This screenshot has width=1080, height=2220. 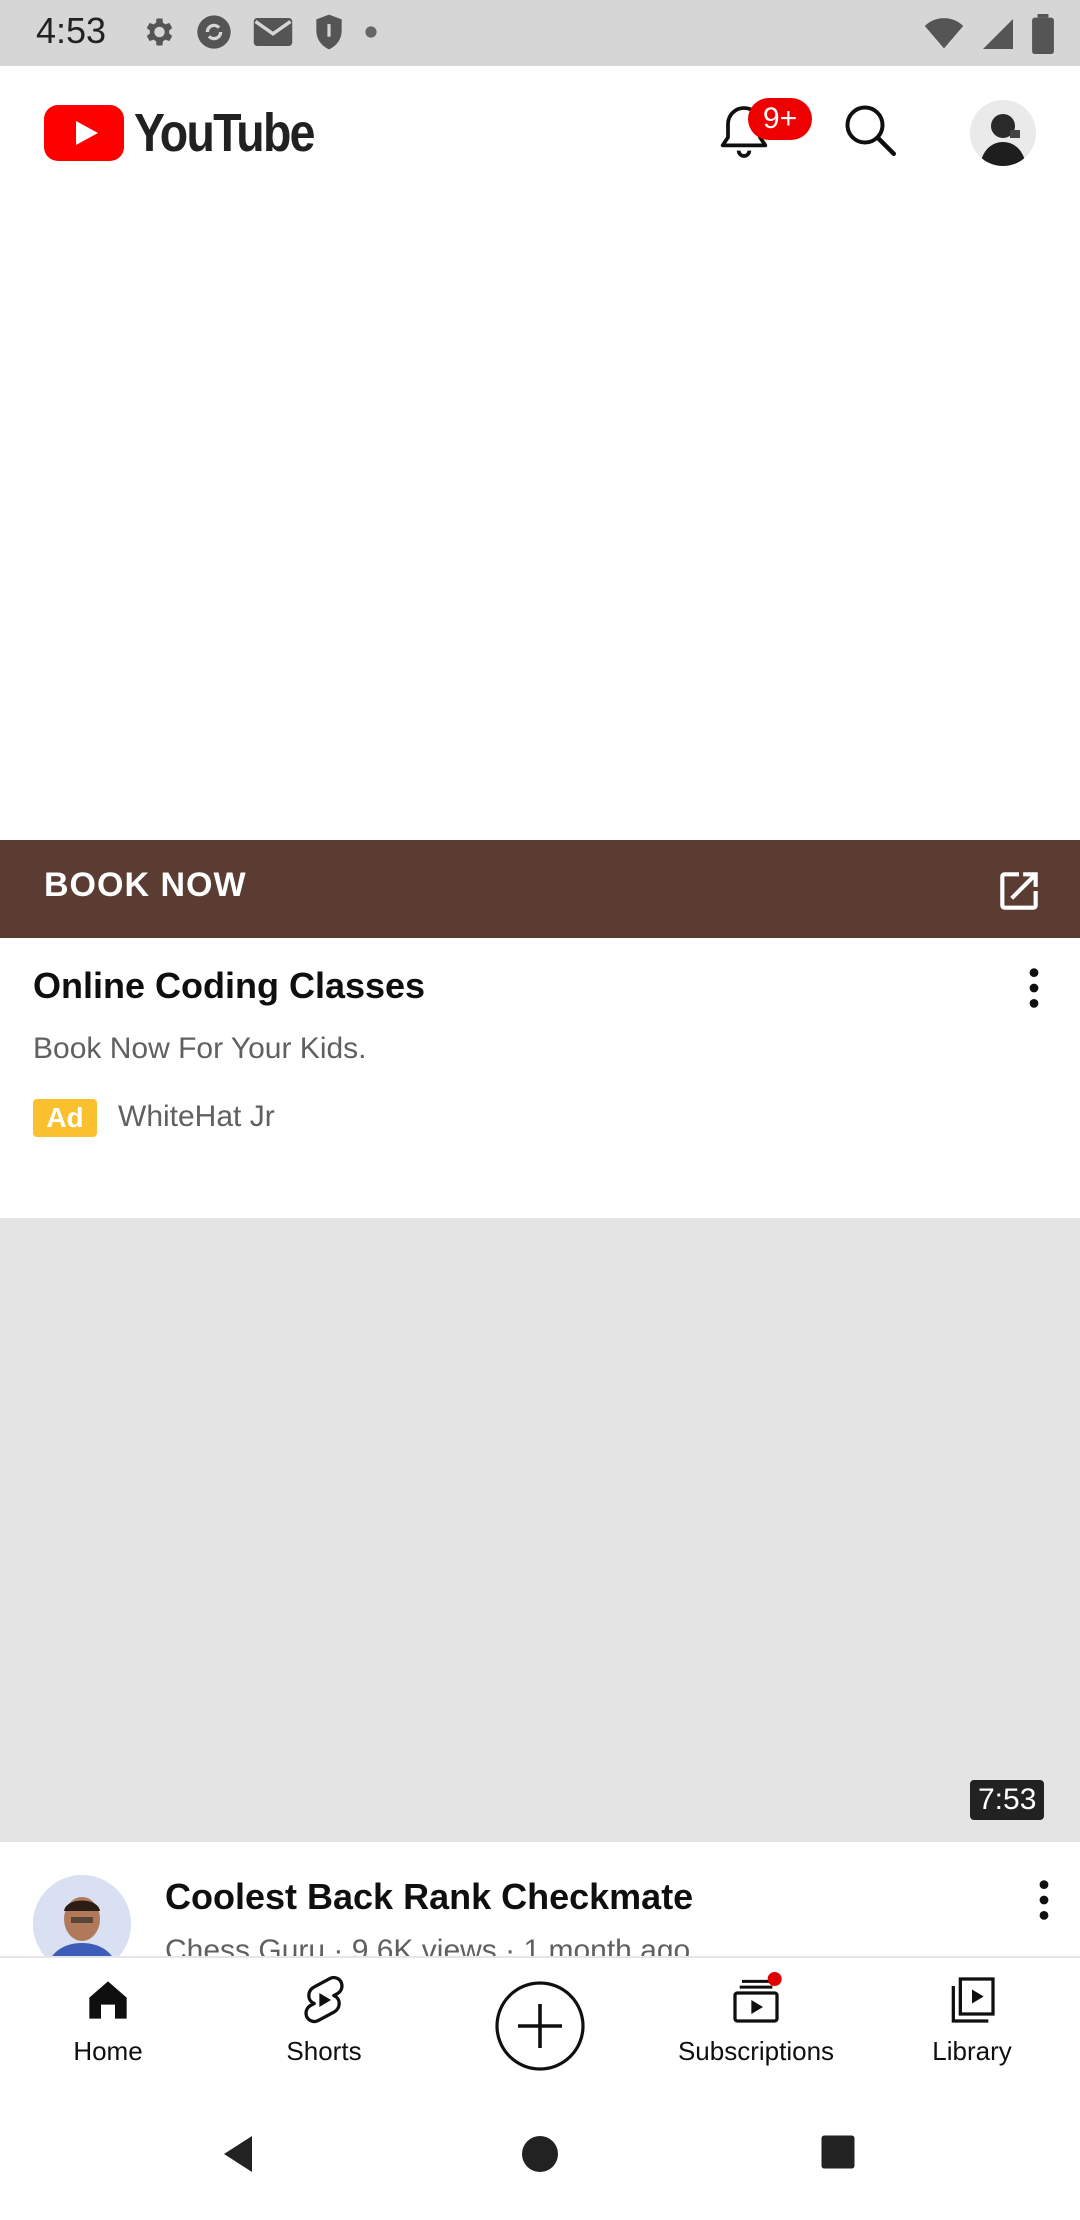 I want to click on create-button, so click(x=540, y=2026).